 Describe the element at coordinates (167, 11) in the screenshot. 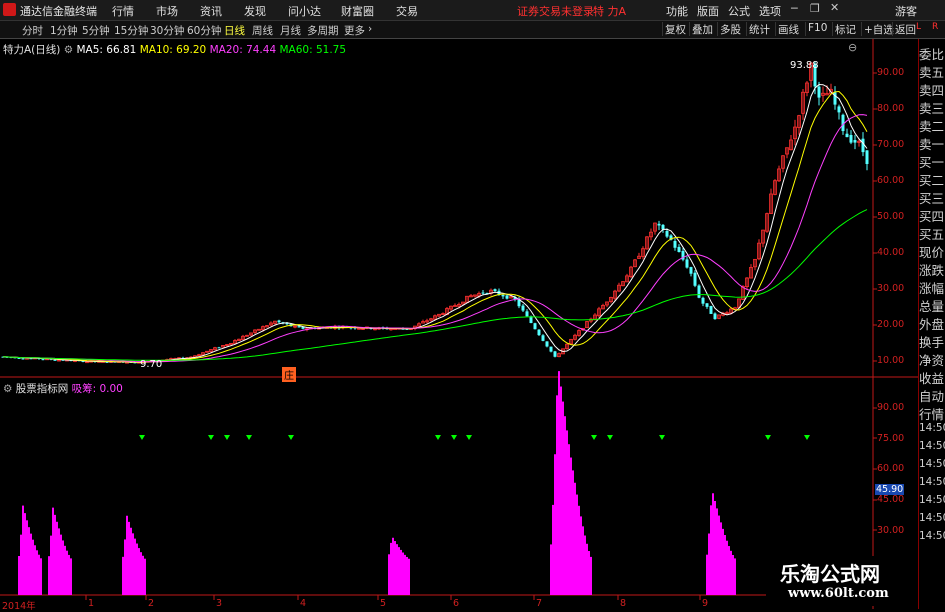

I see `menu-item-market-list: 市场` at that location.